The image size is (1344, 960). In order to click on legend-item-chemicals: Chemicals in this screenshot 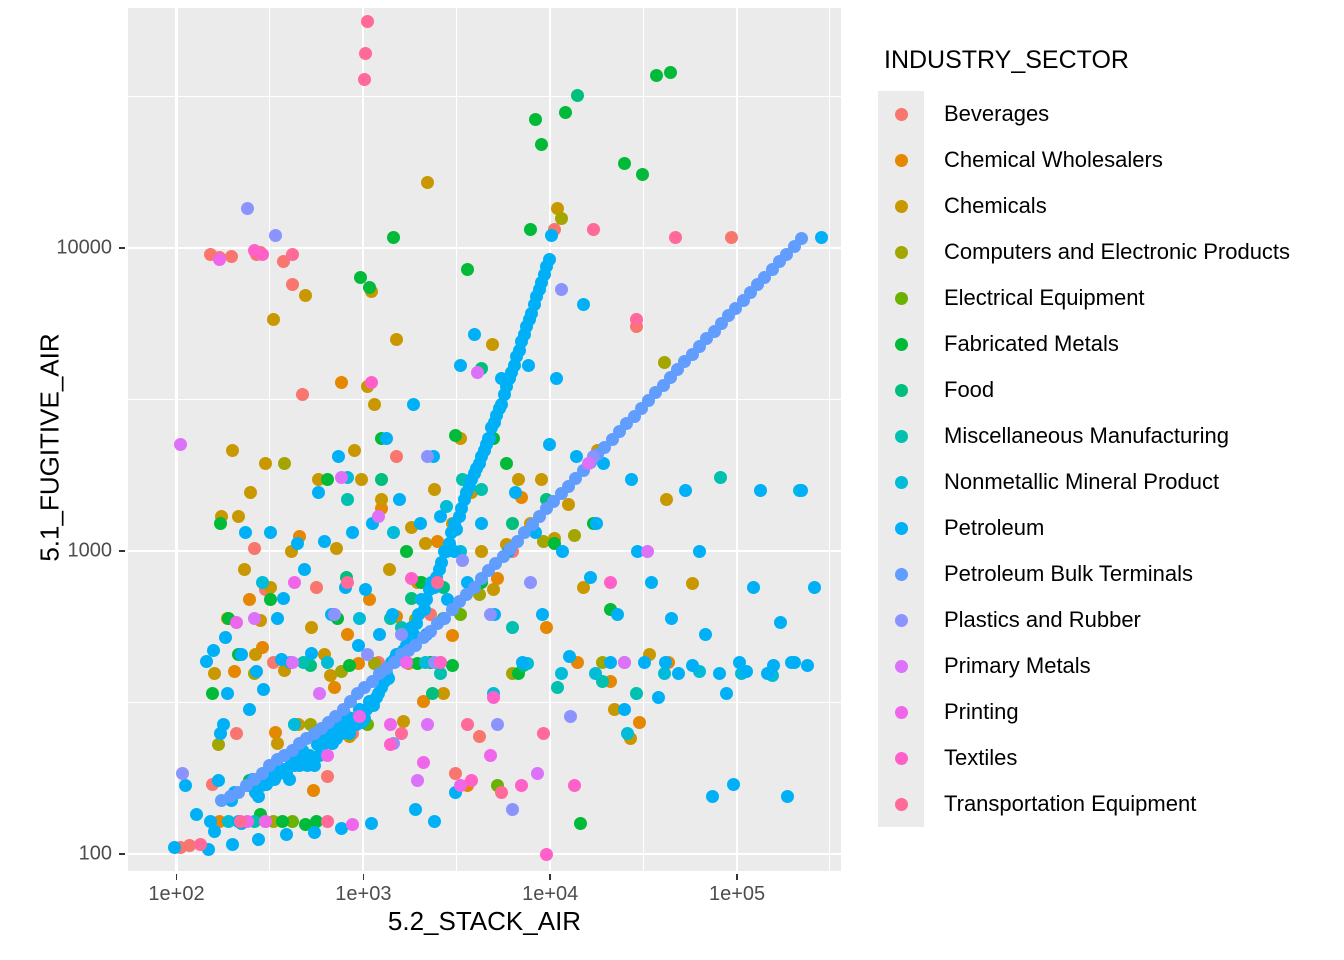, I will do `click(1084, 206)`.